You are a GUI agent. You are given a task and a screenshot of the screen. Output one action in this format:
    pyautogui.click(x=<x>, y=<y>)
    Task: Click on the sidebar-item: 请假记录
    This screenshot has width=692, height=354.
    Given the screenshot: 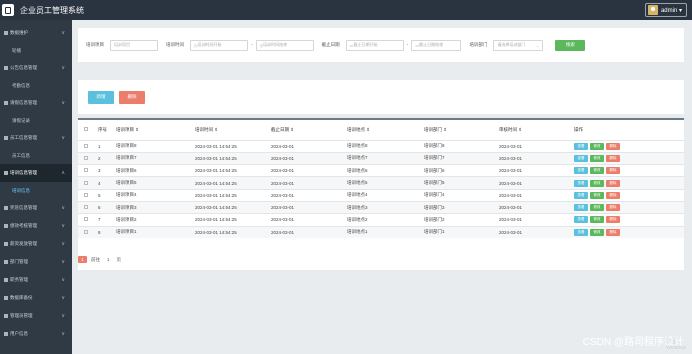 What is the action you would take?
    pyautogui.click(x=36, y=120)
    